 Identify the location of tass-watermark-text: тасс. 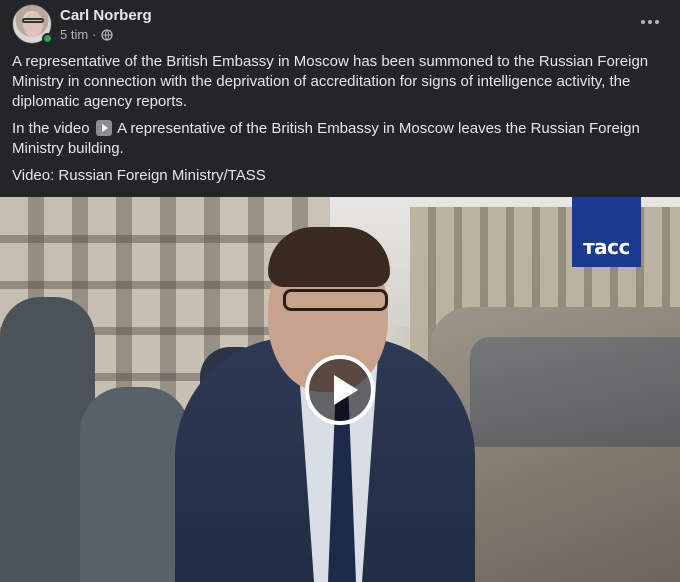
(606, 247).